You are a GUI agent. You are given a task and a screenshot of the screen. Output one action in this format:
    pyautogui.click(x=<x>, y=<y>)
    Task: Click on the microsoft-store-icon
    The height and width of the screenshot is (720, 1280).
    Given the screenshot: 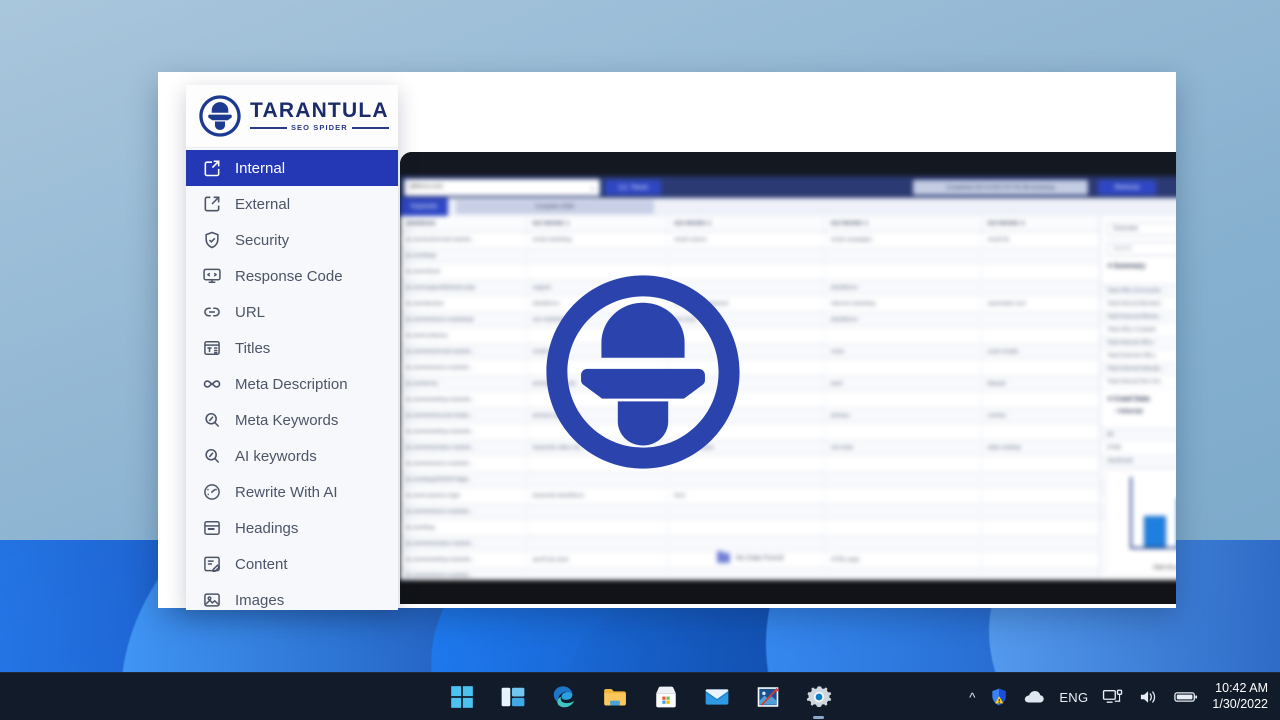 What is the action you would take?
    pyautogui.click(x=666, y=697)
    